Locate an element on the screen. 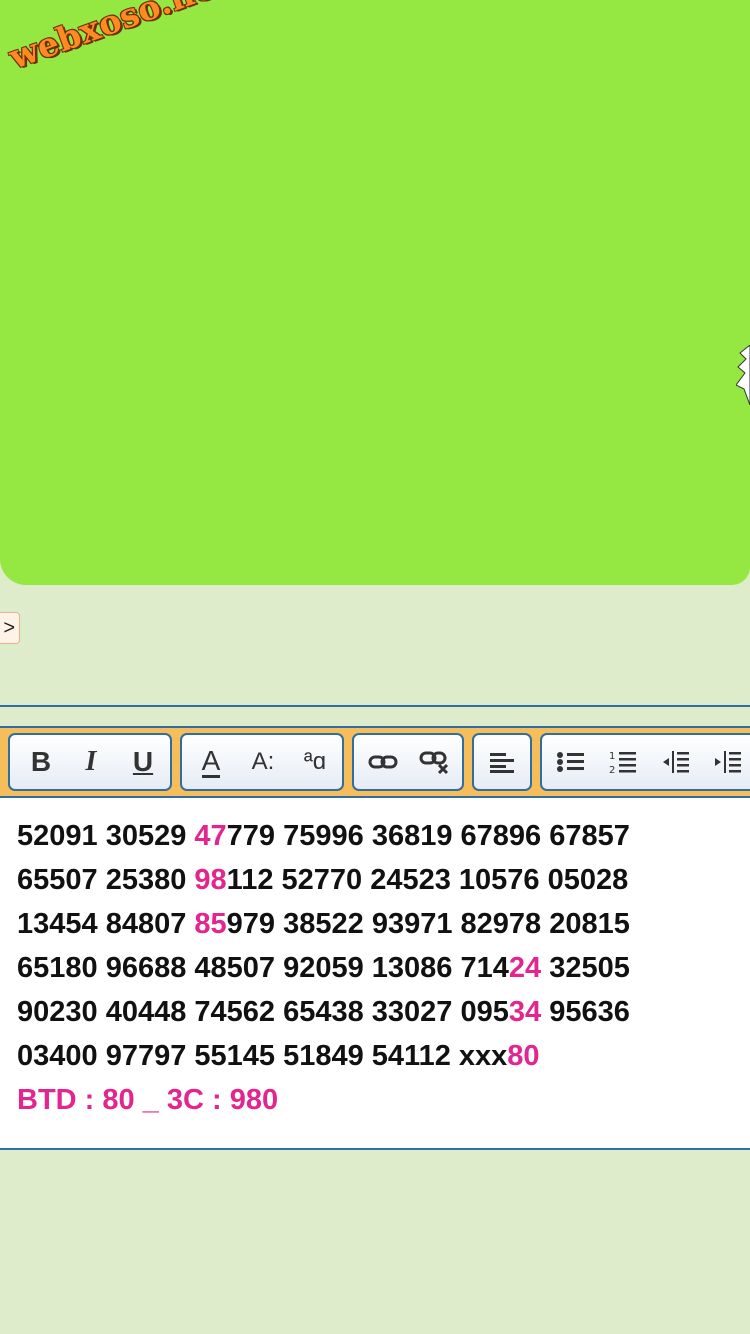  outdent-icon is located at coordinates (676, 762).